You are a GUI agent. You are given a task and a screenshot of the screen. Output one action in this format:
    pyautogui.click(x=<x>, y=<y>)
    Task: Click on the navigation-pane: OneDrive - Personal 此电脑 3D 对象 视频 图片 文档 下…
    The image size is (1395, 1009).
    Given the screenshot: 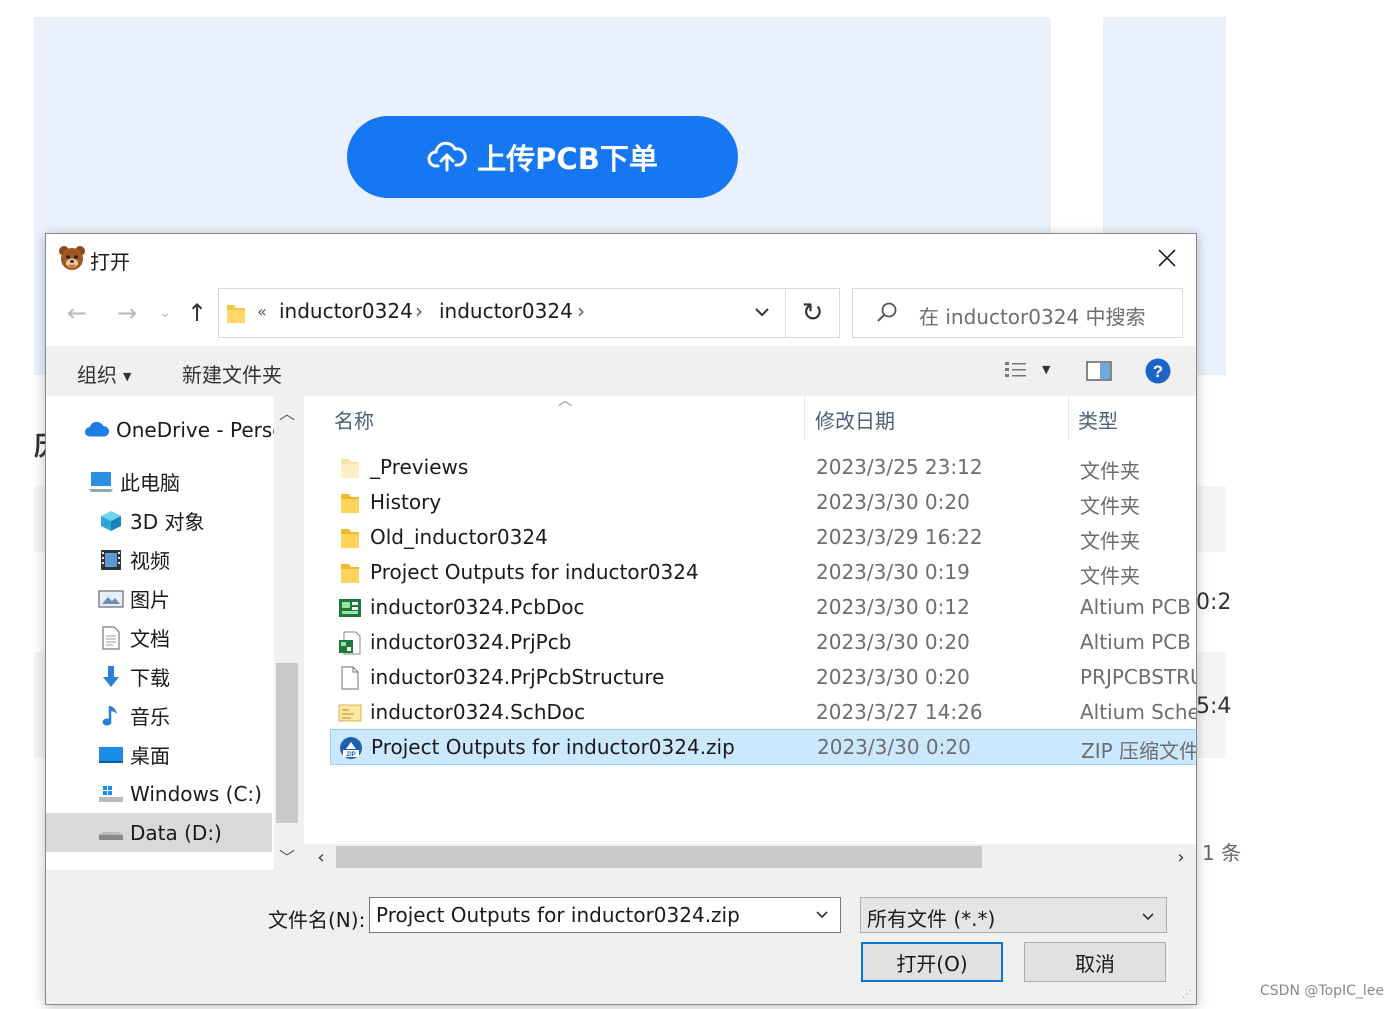 What is the action you would take?
    pyautogui.click(x=160, y=633)
    